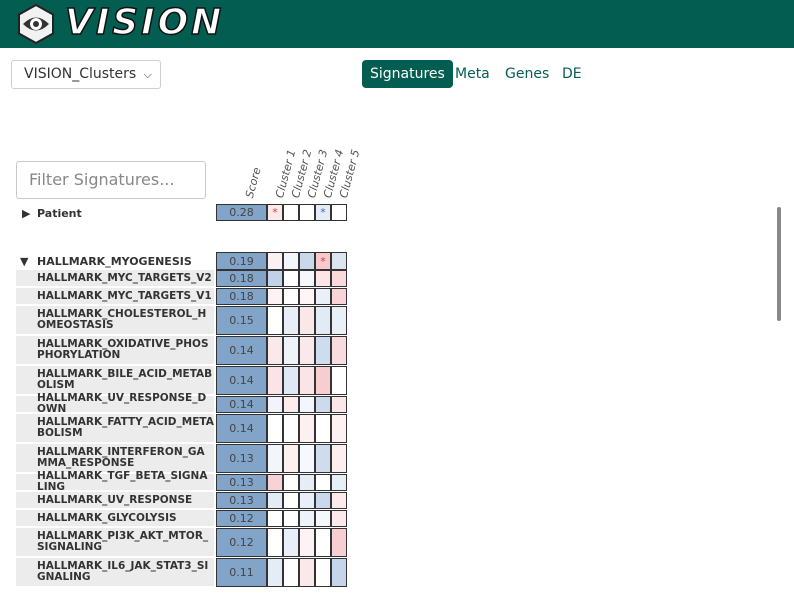  I want to click on signature-row-label: HALLMARK_INTERFERON_GAMMA_RESPONSE, so click(115, 458).